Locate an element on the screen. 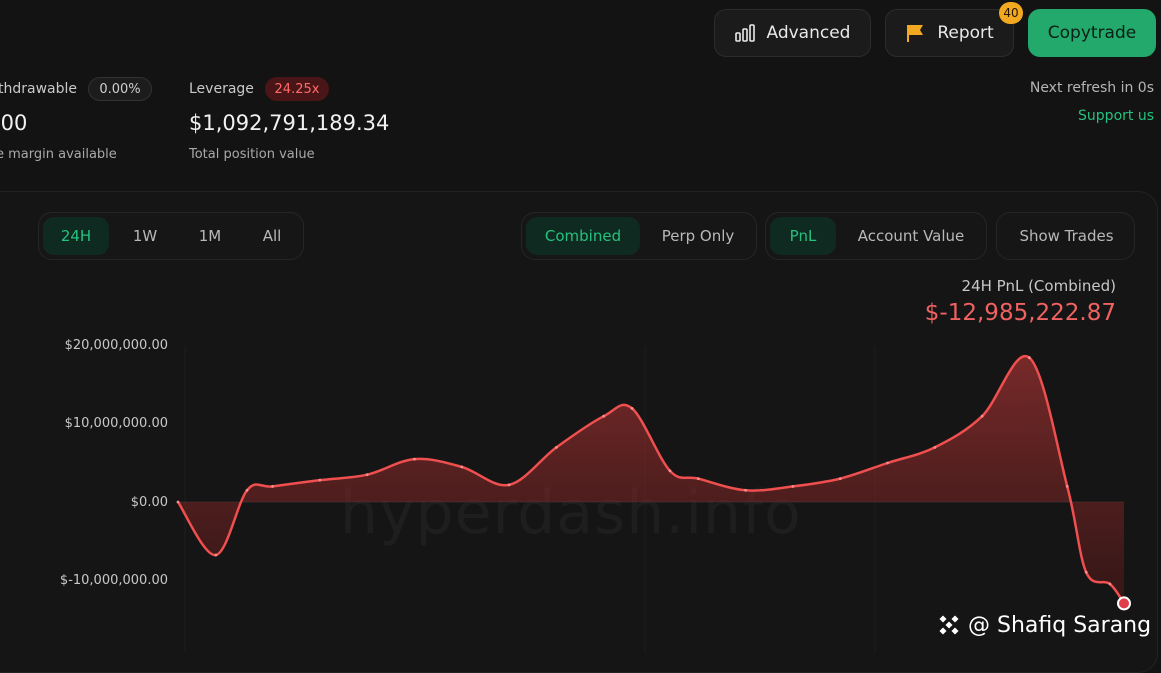 This screenshot has height=673, width=1161. attribution: @ Shafiq Sarang is located at coordinates (1043, 625).